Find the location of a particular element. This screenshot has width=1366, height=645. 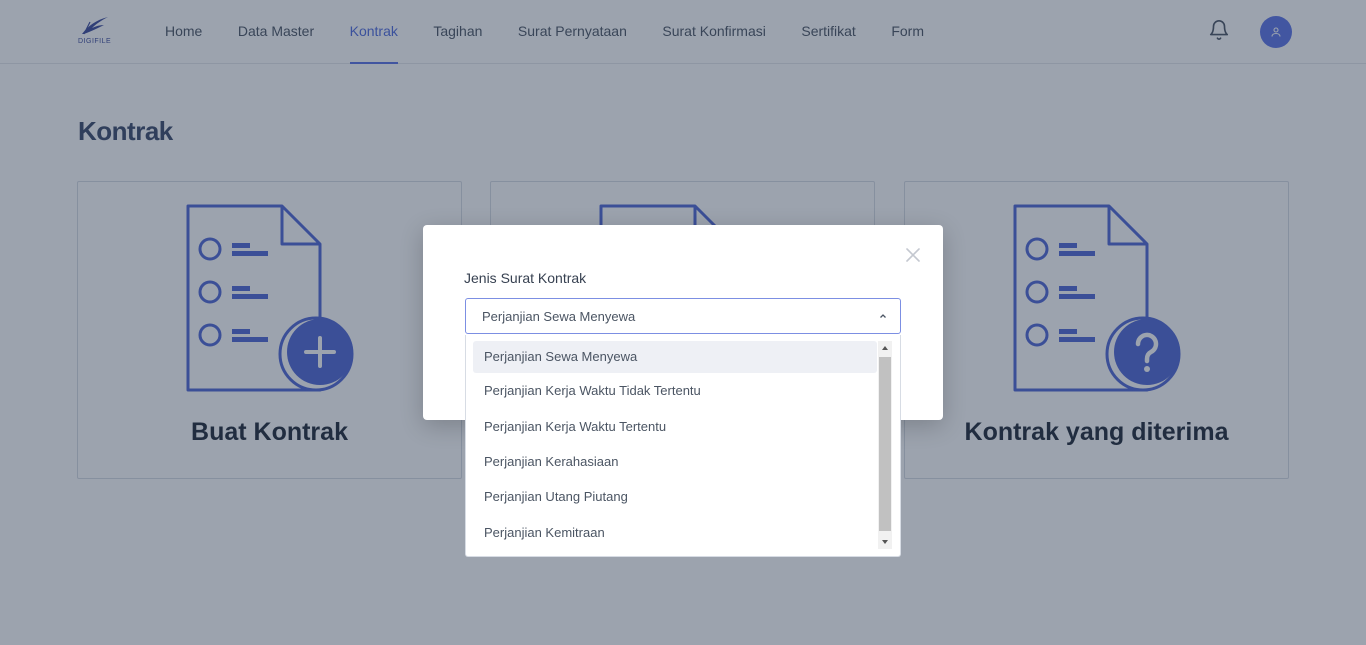

scroll-thumb is located at coordinates (885, 444).